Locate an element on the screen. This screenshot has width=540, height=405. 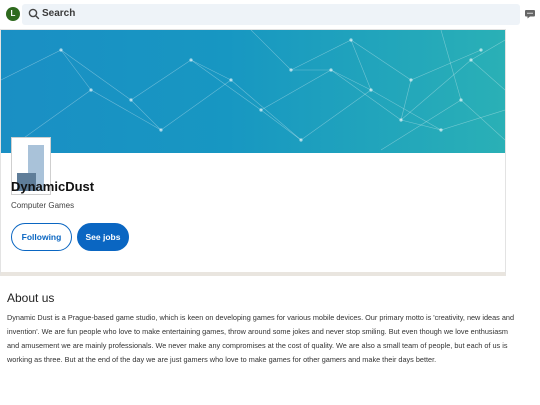
see-jobs-button: See jobs is located at coordinates (103, 237).